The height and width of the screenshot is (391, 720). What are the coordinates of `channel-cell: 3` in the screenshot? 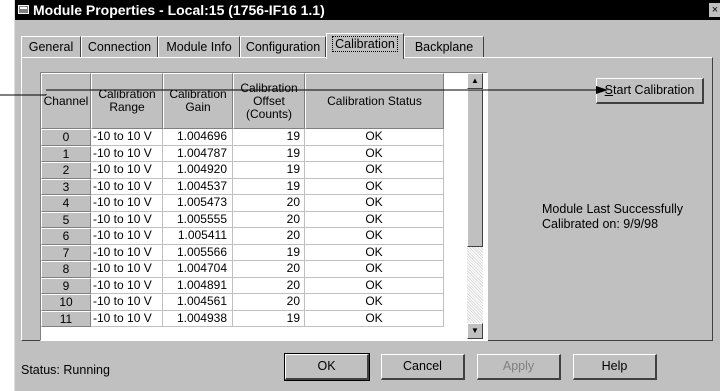 It's located at (66, 186).